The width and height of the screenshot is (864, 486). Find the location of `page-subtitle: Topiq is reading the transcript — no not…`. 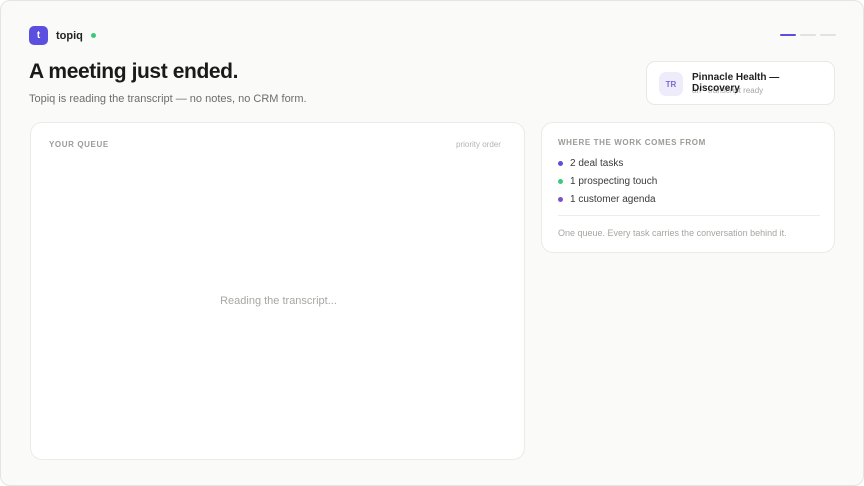

page-subtitle: Topiq is reading the transcript — no not… is located at coordinates (168, 99).